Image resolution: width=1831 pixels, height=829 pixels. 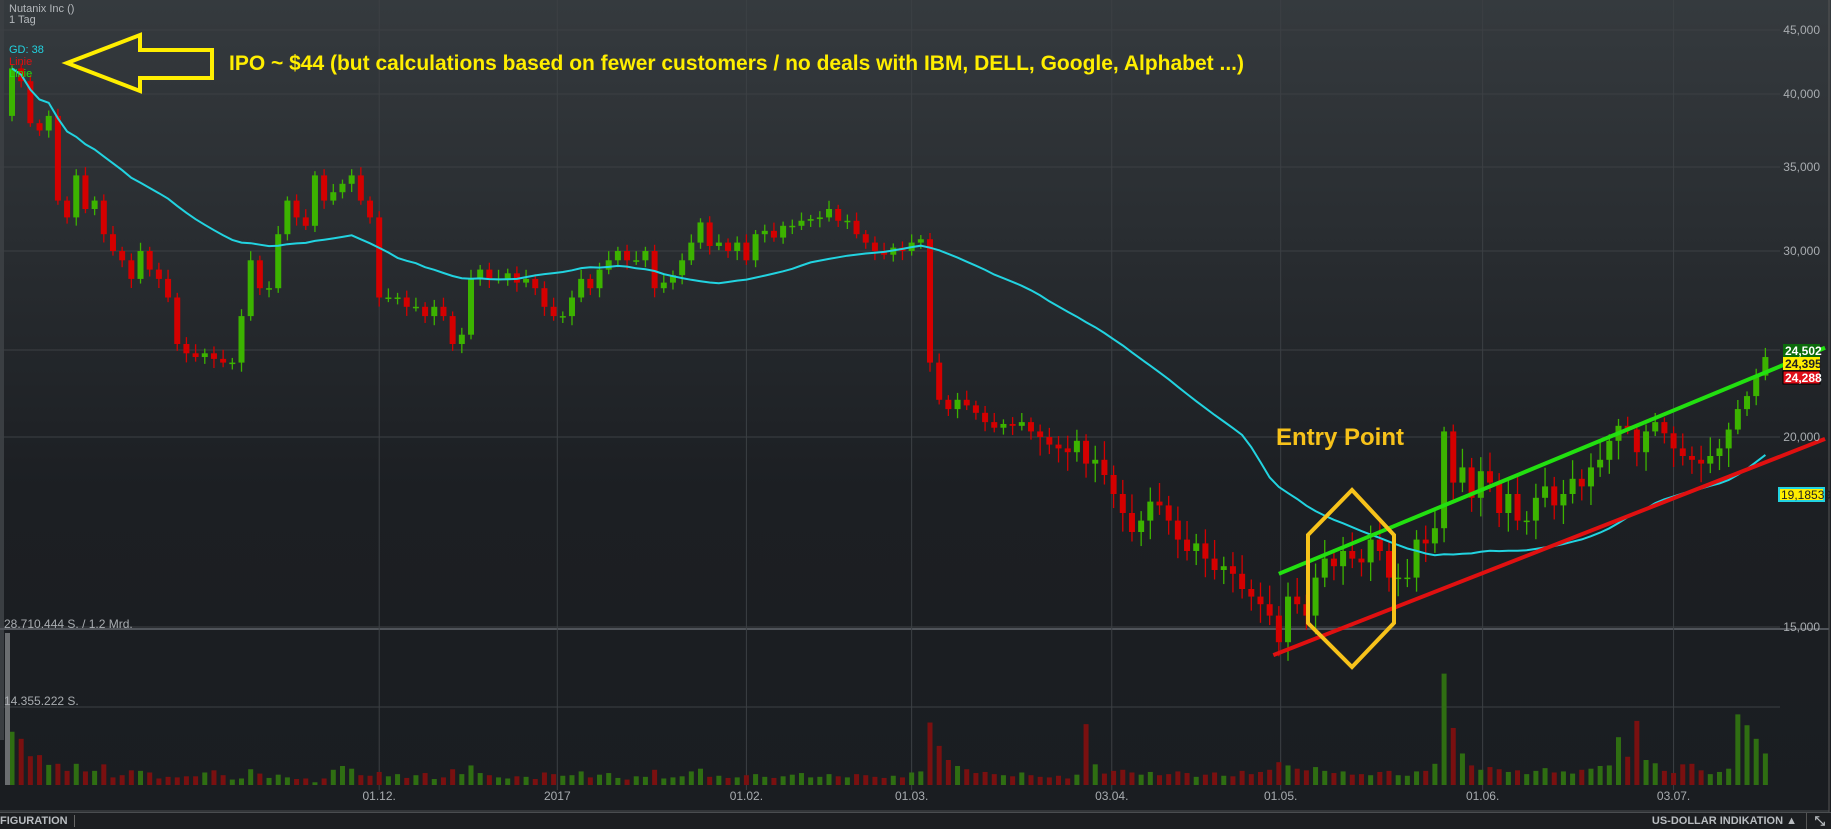 I want to click on x-tick-label: 01.06., so click(x=1482, y=796).